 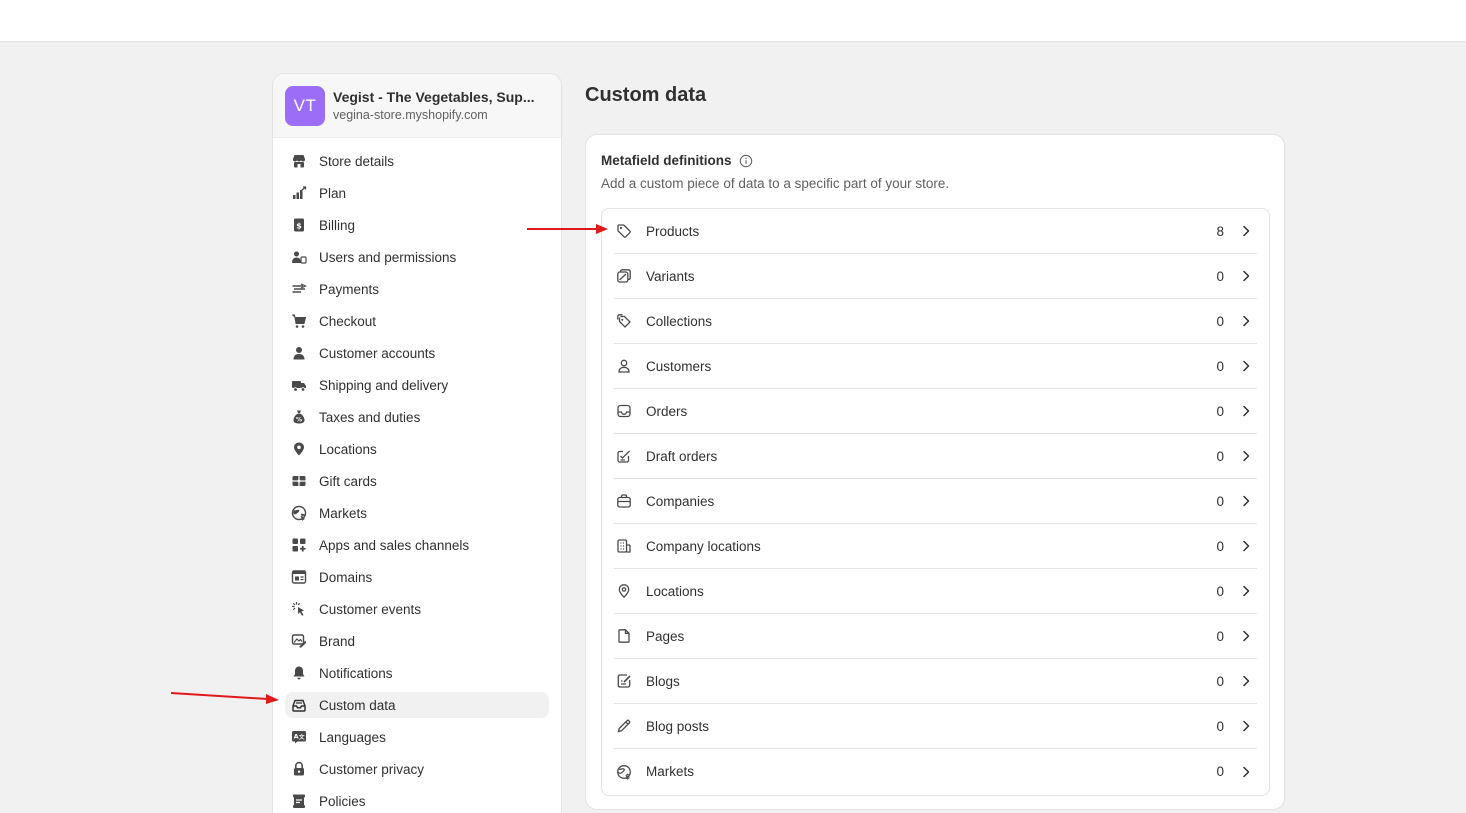 I want to click on row-pages: Pages 0, so click(x=935, y=636).